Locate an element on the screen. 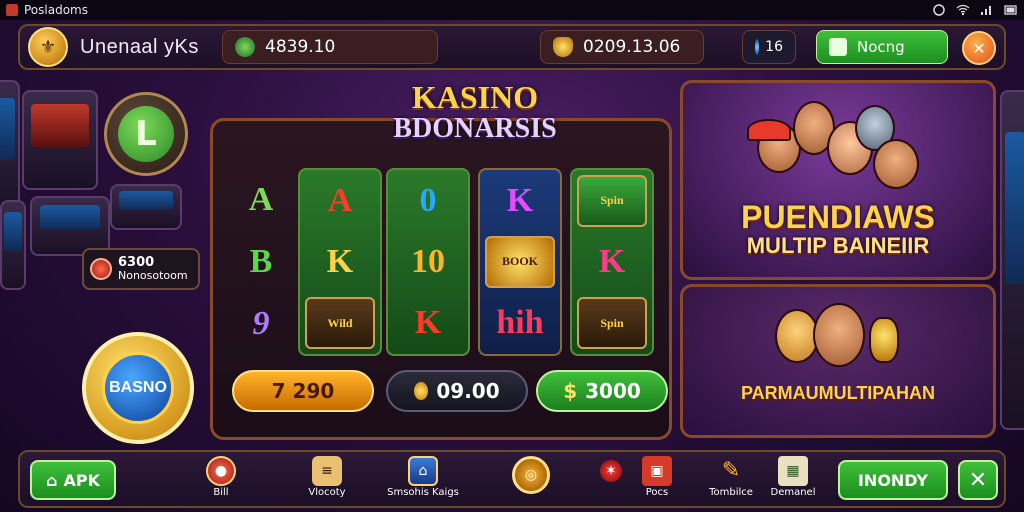 This screenshot has width=1024, height=512. gem-count: 16 is located at coordinates (774, 47).